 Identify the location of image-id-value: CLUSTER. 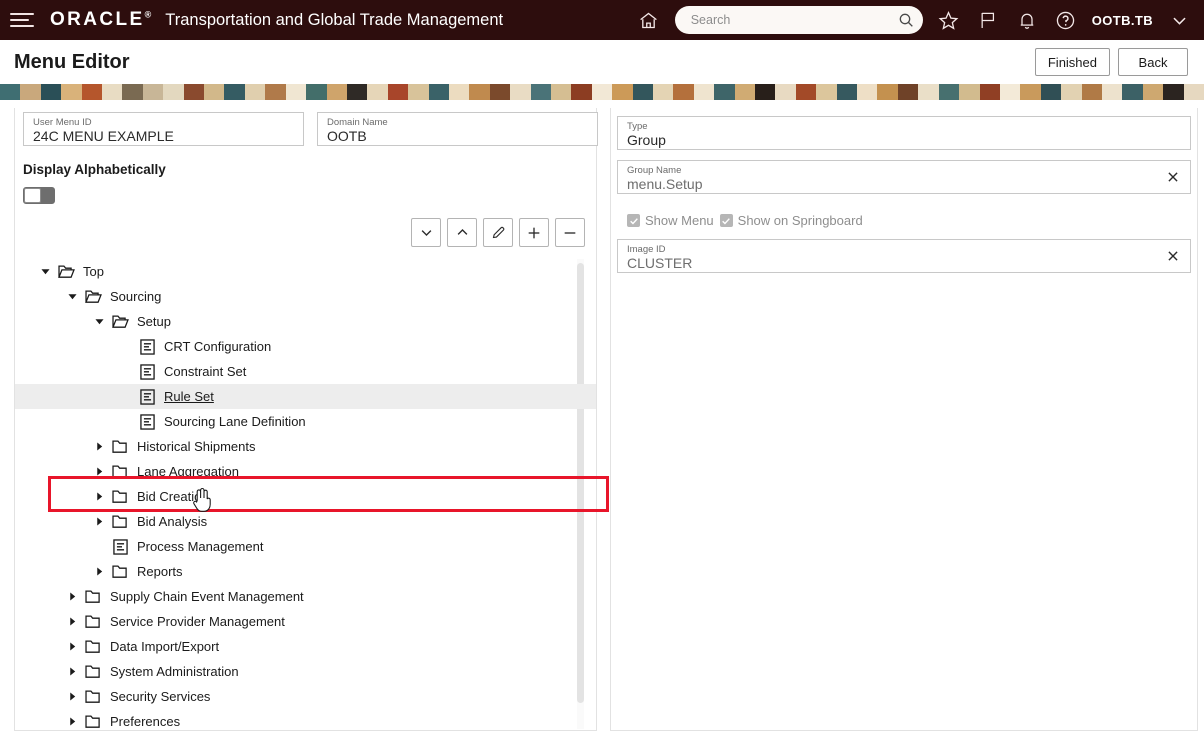
(660, 263).